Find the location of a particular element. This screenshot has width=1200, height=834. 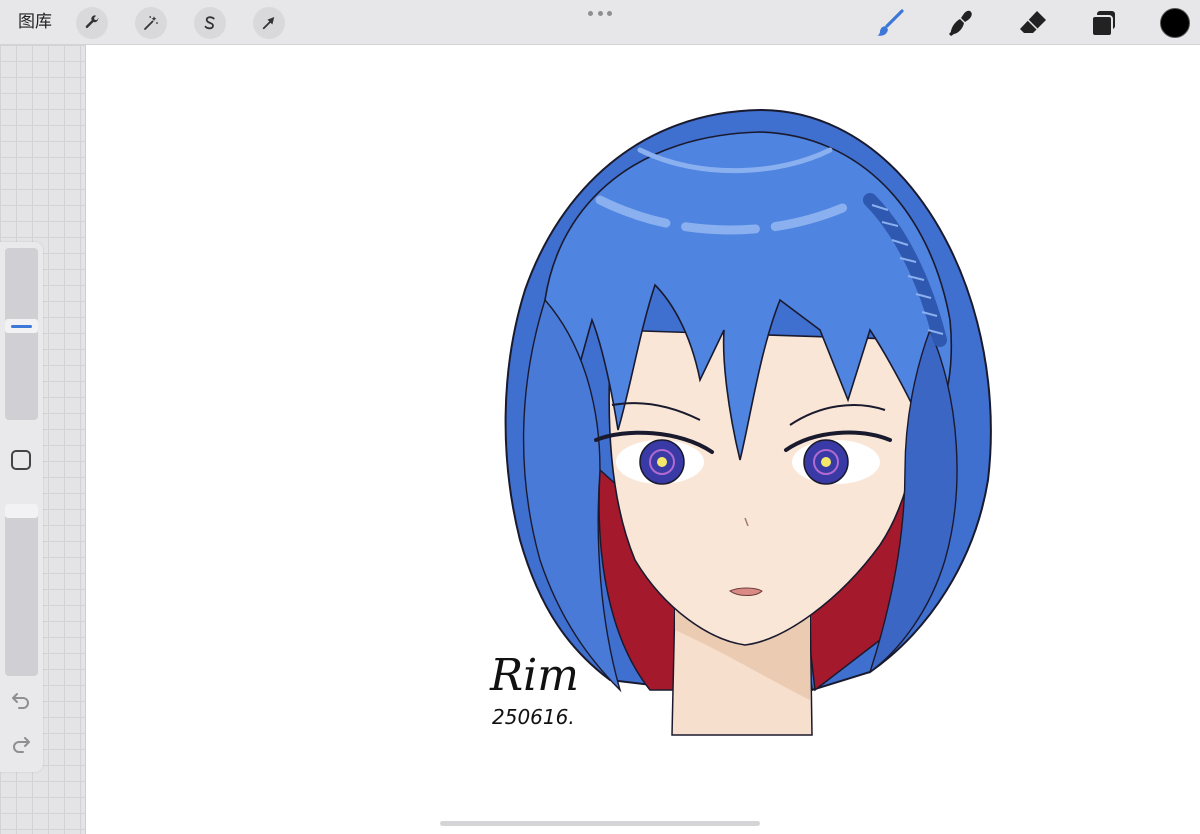

layers-icon is located at coordinates (1103, 24).